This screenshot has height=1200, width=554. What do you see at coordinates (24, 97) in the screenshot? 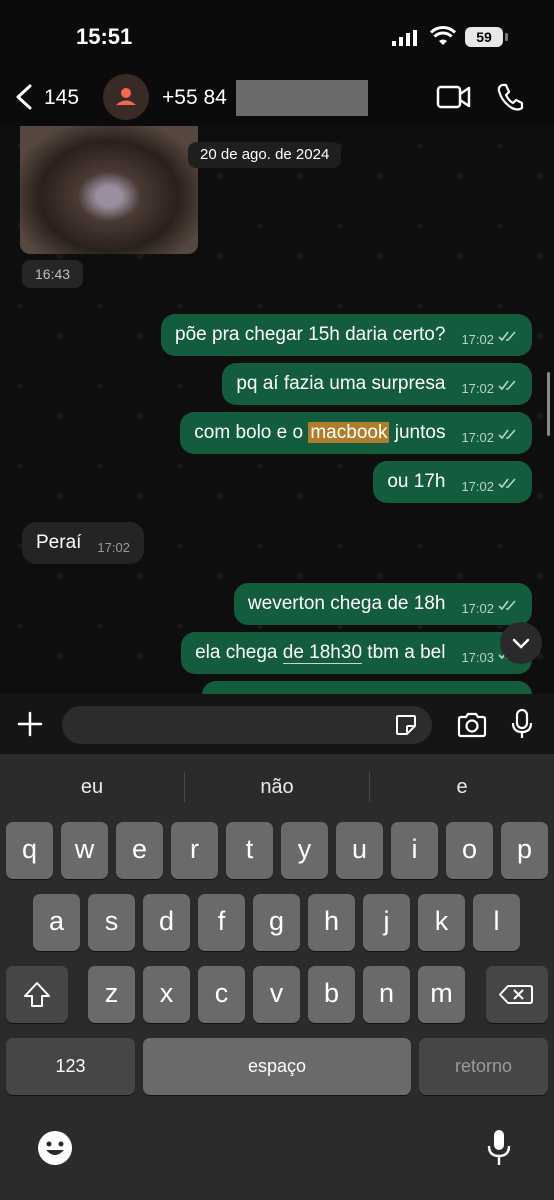
I see `back-chevron-icon` at bounding box center [24, 97].